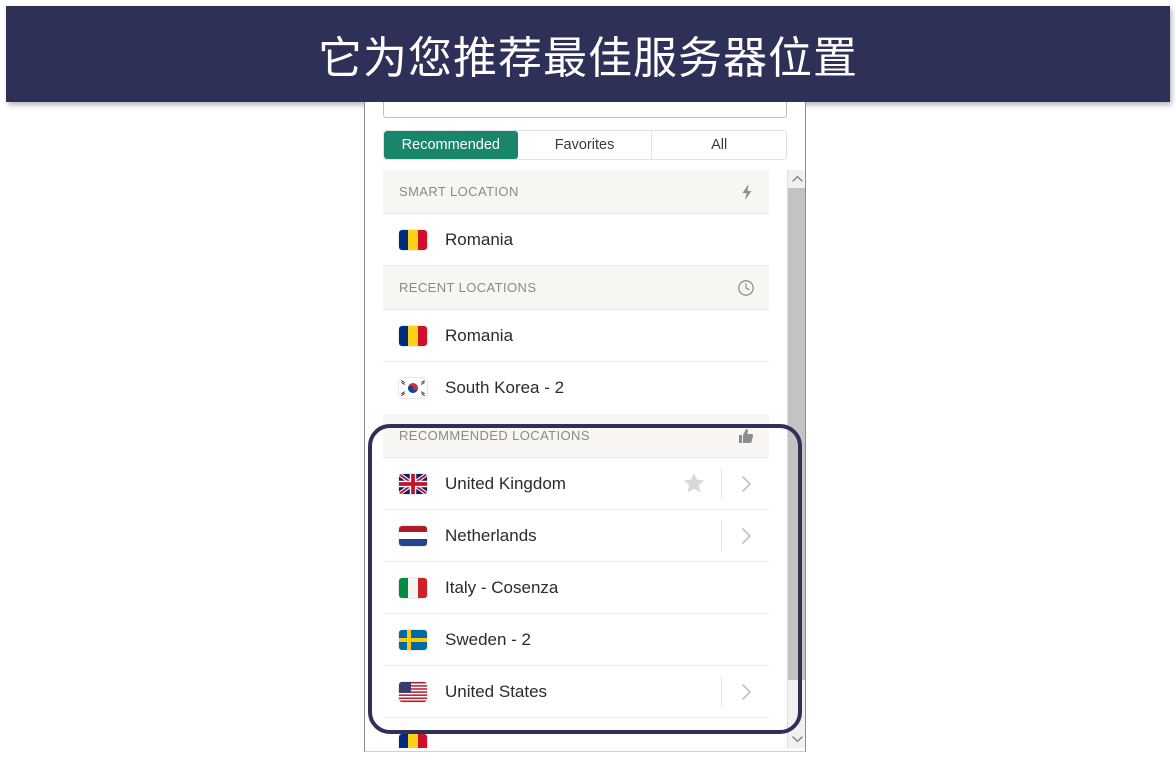 The height and width of the screenshot is (767, 1176). What do you see at coordinates (747, 192) in the screenshot?
I see `lightning-bolt-icon` at bounding box center [747, 192].